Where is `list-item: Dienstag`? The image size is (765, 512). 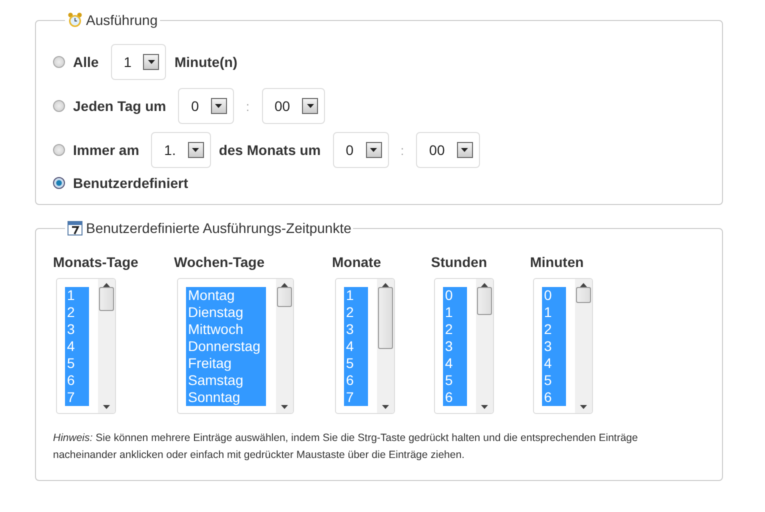
list-item: Dienstag is located at coordinates (226, 312).